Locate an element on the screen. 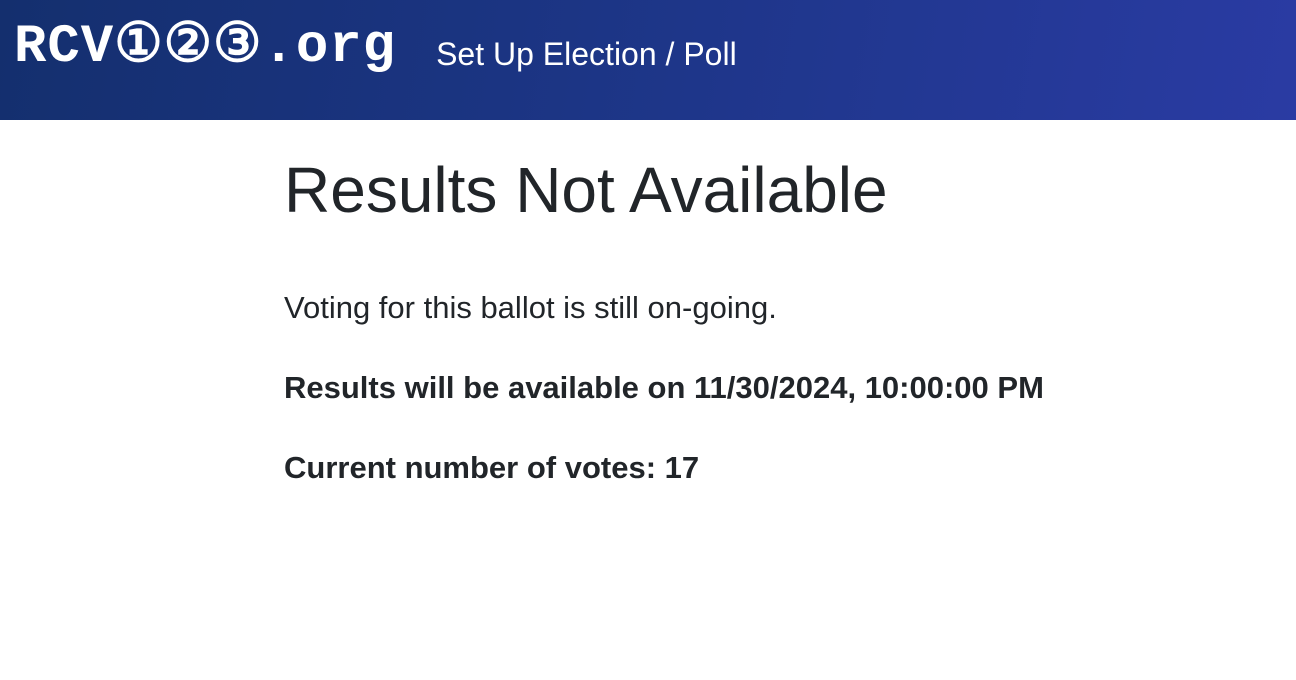  vote-count-text: Current number of votes: 17 is located at coordinates (492, 467).